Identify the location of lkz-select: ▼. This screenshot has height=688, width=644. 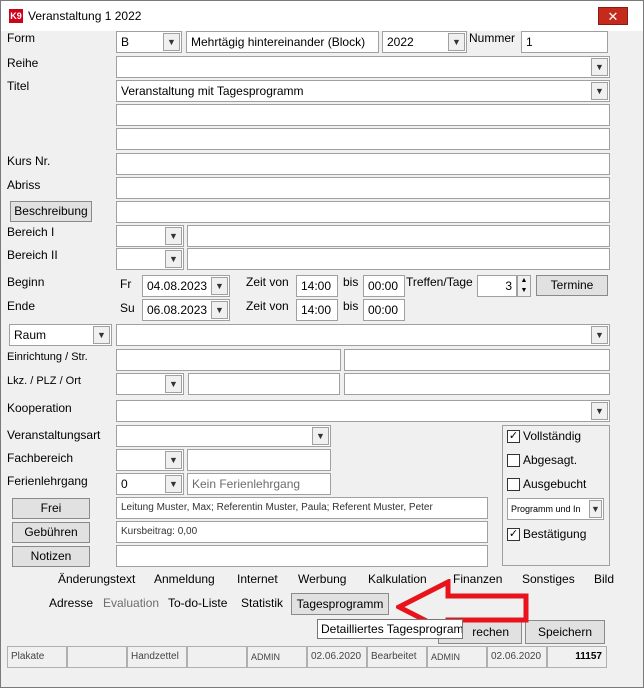
(150, 384).